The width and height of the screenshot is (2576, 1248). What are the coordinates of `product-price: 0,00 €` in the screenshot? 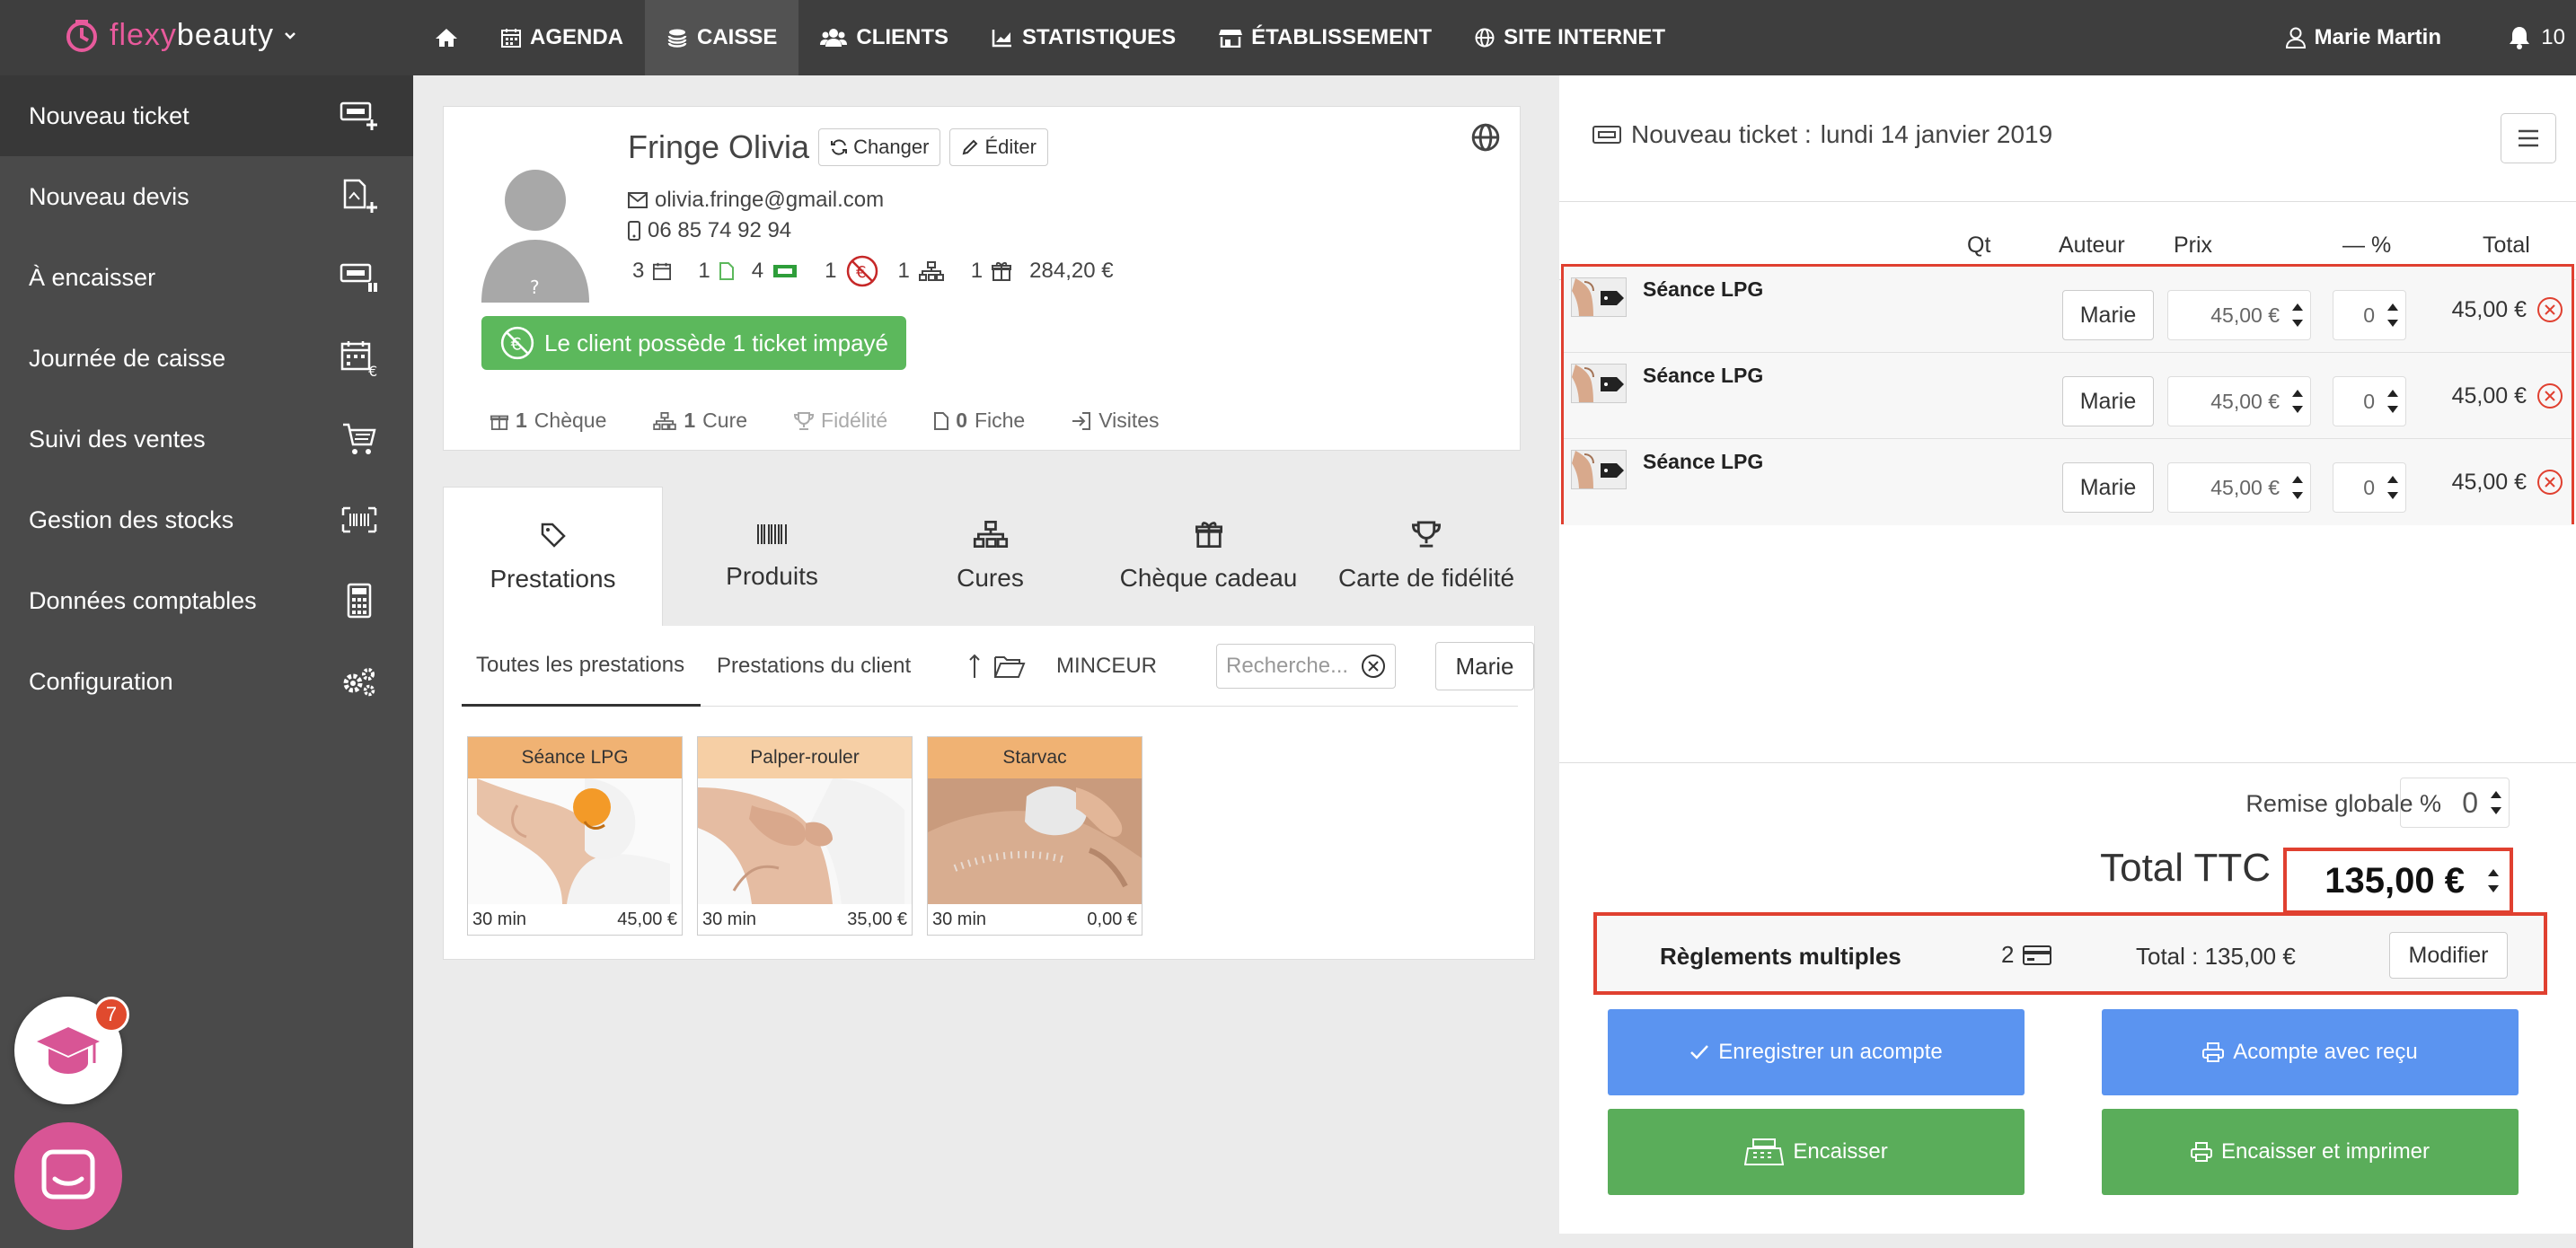 It's located at (1112, 919).